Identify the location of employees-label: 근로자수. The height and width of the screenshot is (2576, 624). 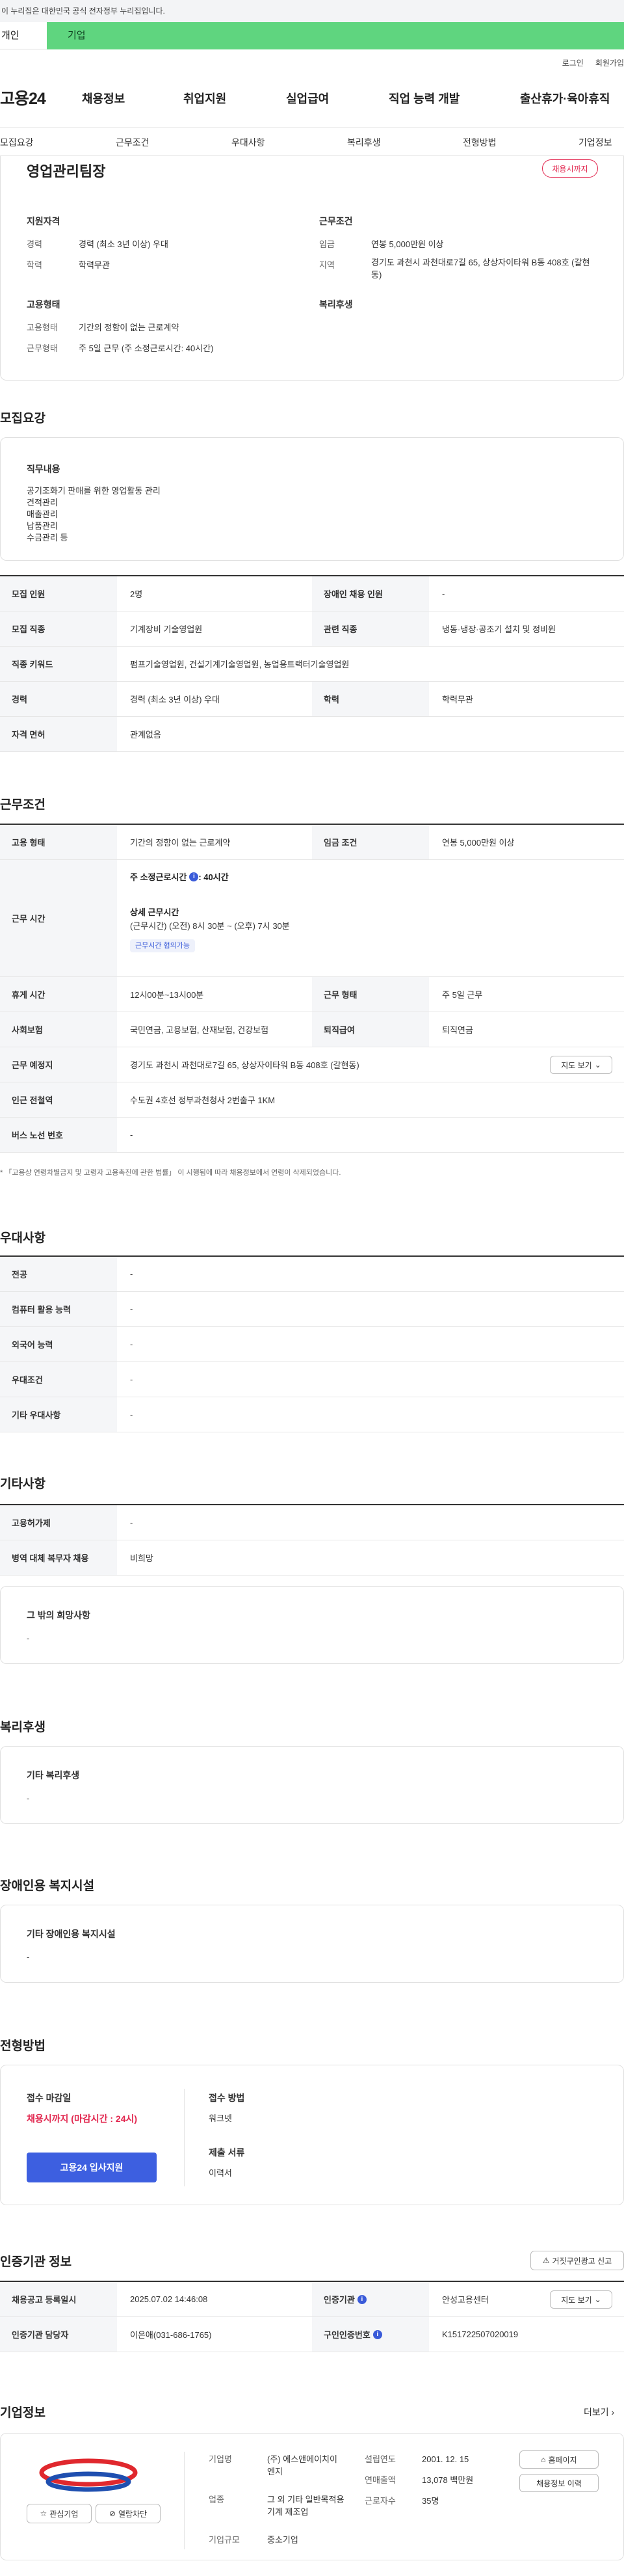
(381, 2501).